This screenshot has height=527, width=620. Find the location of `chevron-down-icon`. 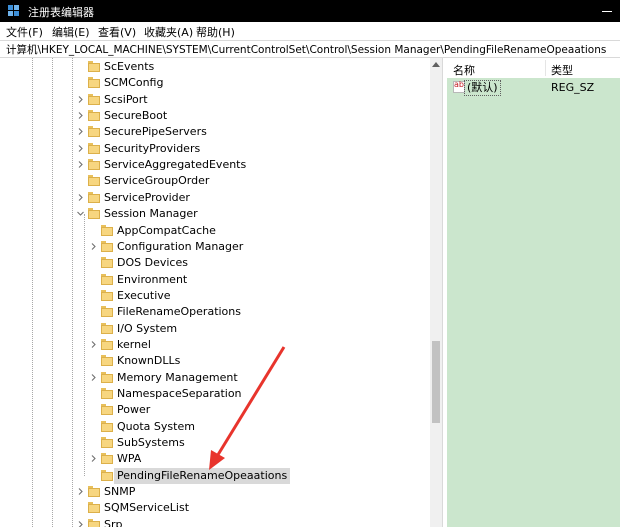

chevron-down-icon is located at coordinates (80, 213).